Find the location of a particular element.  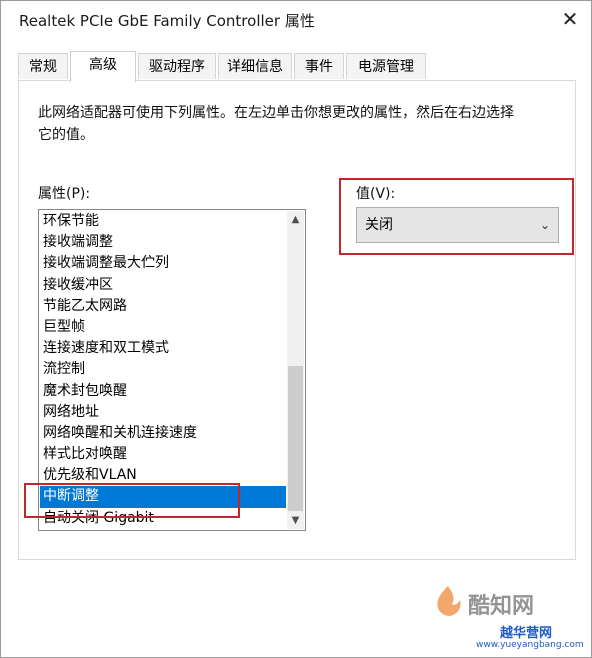

list-item: 接收端调整最大伫列 is located at coordinates (163, 263).